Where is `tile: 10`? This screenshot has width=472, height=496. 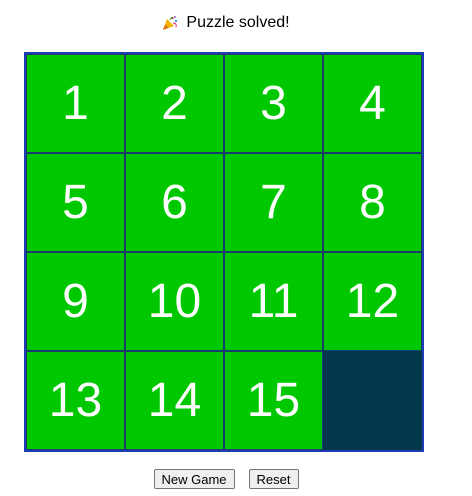 tile: 10 is located at coordinates (174, 301).